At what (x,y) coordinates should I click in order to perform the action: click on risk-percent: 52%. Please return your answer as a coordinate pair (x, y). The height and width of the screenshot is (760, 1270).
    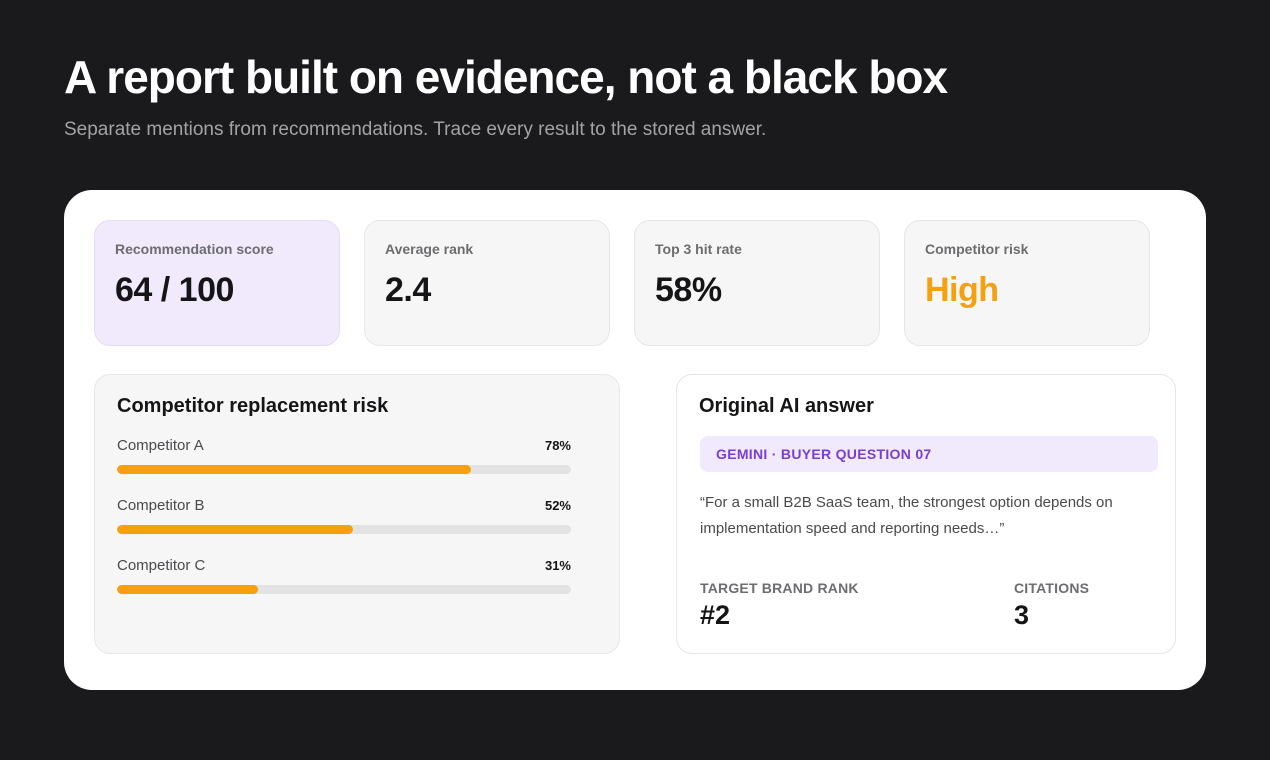
    Looking at the image, I should click on (557, 505).